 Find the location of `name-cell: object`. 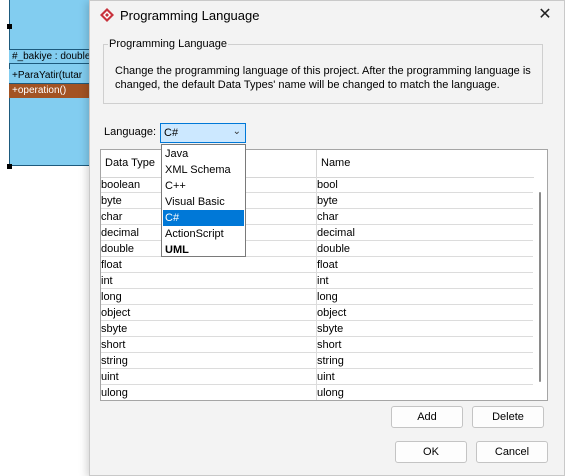

name-cell: object is located at coordinates (331, 313).